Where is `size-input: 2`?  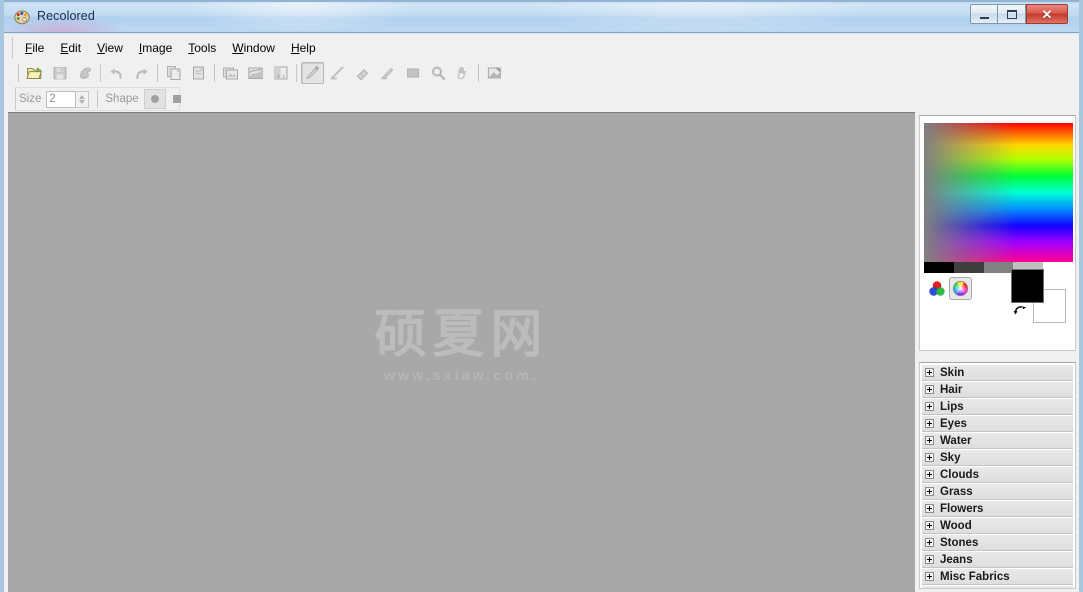
size-input: 2 is located at coordinates (61, 99).